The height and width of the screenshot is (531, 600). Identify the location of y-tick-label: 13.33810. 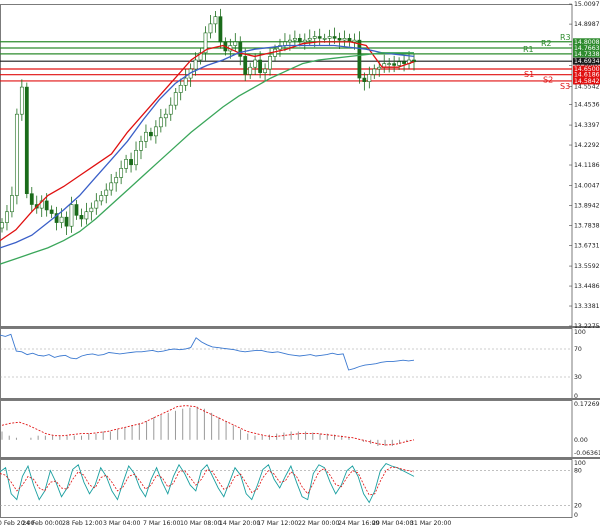
(587, 306).